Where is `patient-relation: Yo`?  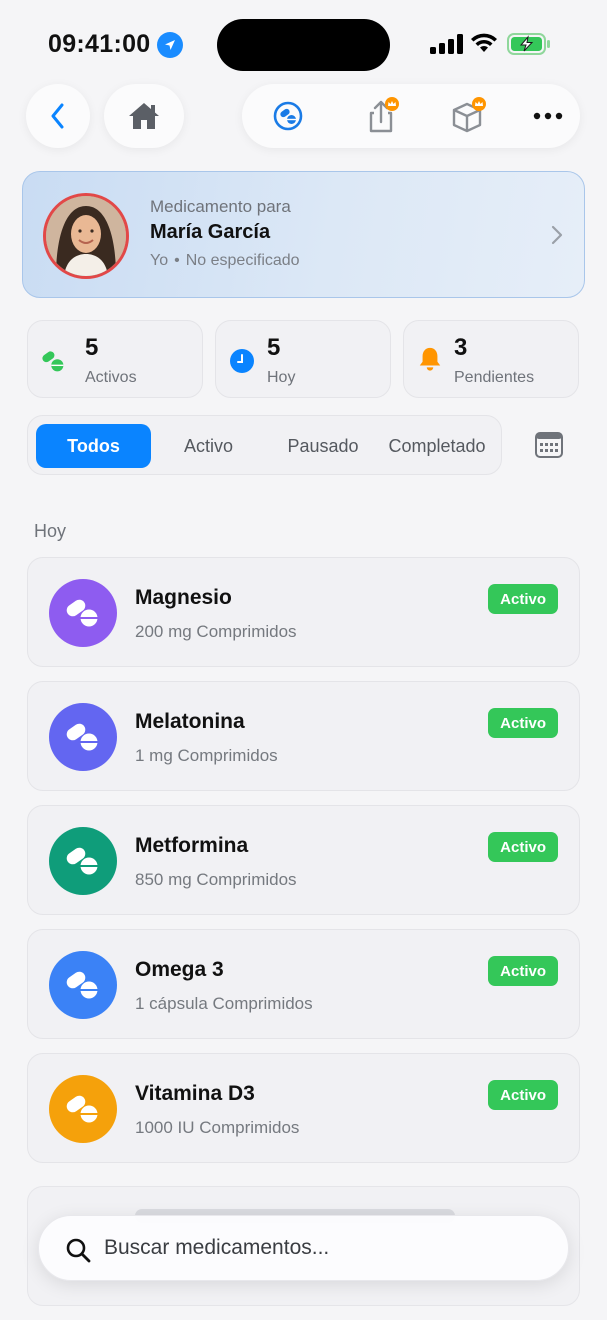 patient-relation: Yo is located at coordinates (159, 260).